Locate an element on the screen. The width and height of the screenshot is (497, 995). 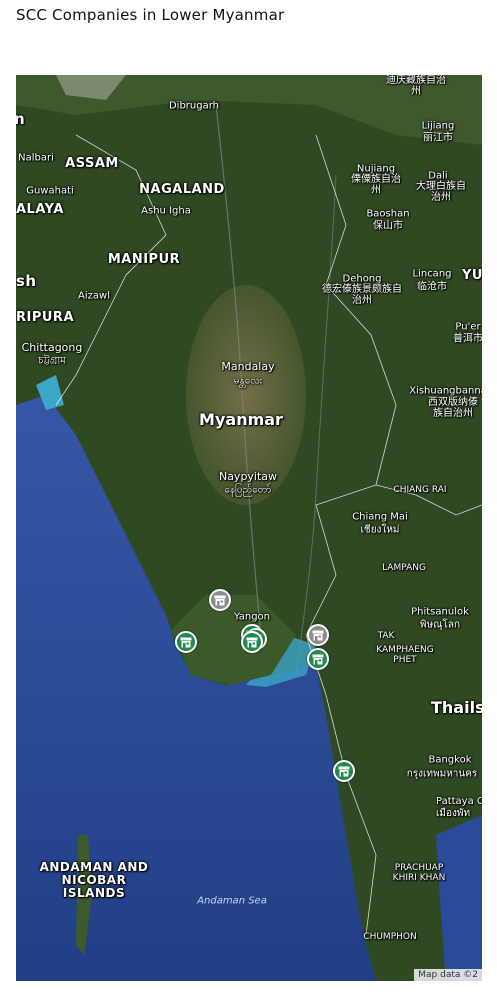
label-thailand: Thails is located at coordinates (456, 707).